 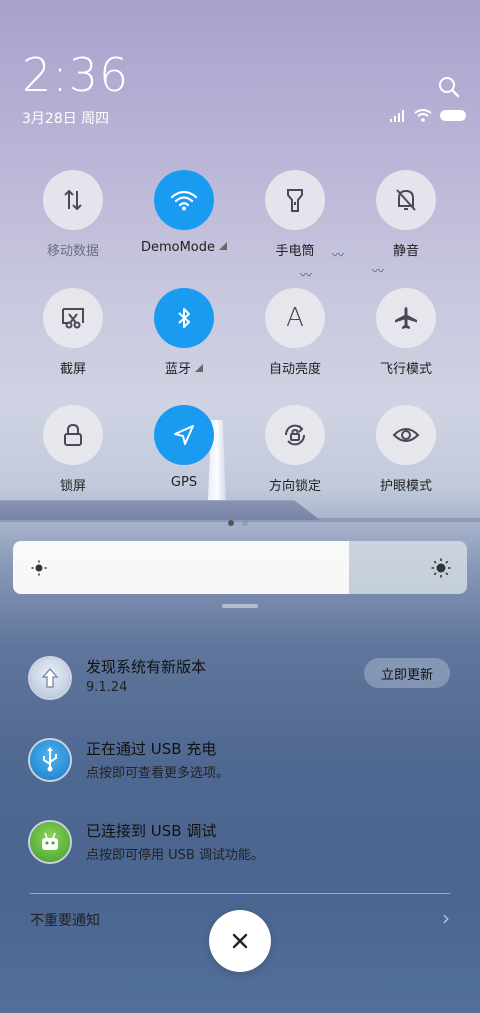 What do you see at coordinates (175, 855) in the screenshot?
I see `notification-subtitle: 点按即可停用 USB 调试功能。` at bounding box center [175, 855].